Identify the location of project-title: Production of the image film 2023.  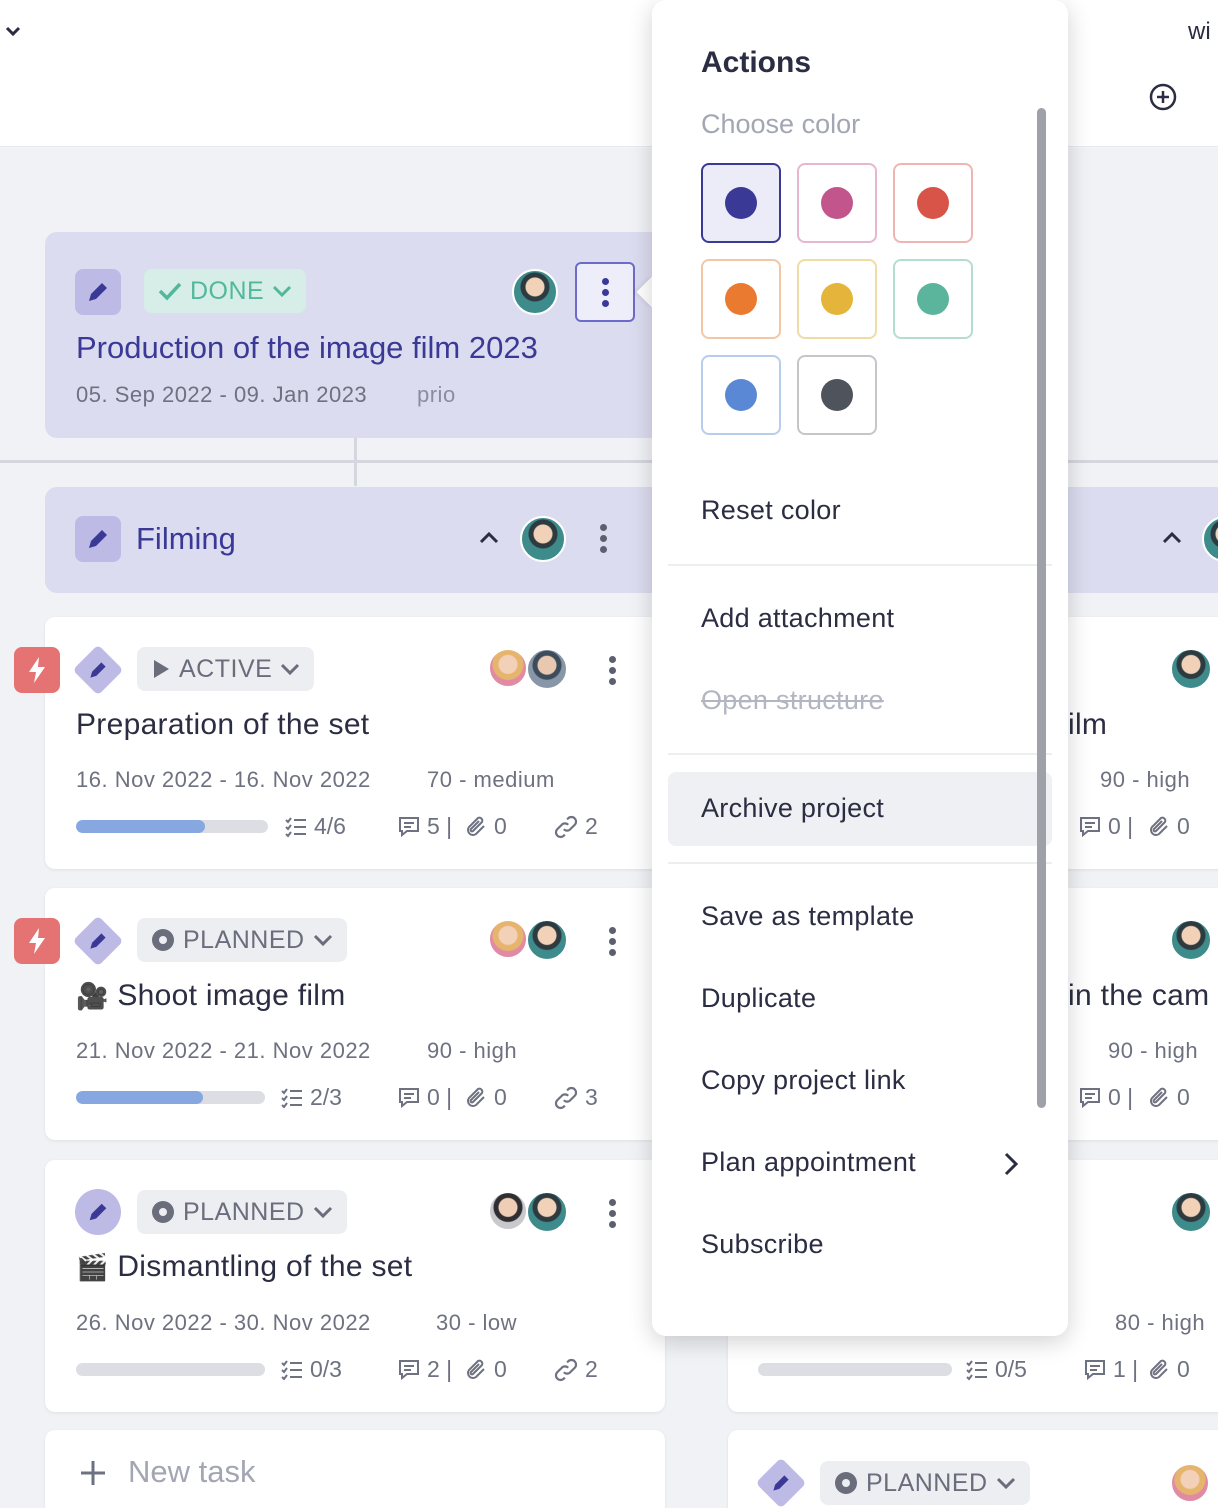
(307, 348).